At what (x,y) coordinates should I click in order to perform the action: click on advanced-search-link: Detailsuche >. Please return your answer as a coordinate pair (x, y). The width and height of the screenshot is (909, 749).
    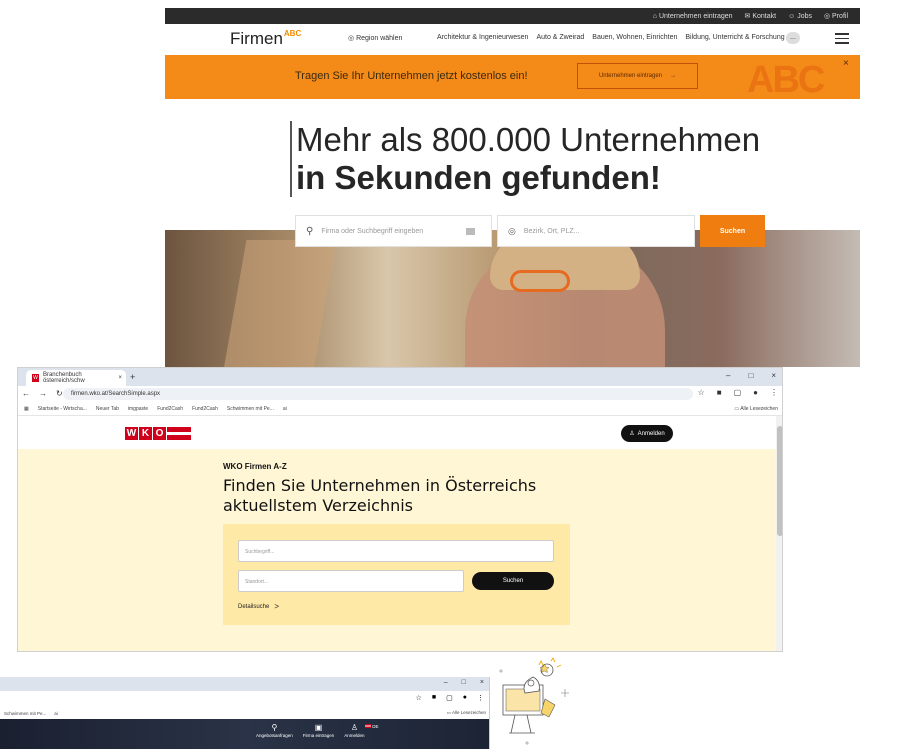
    Looking at the image, I should click on (258, 606).